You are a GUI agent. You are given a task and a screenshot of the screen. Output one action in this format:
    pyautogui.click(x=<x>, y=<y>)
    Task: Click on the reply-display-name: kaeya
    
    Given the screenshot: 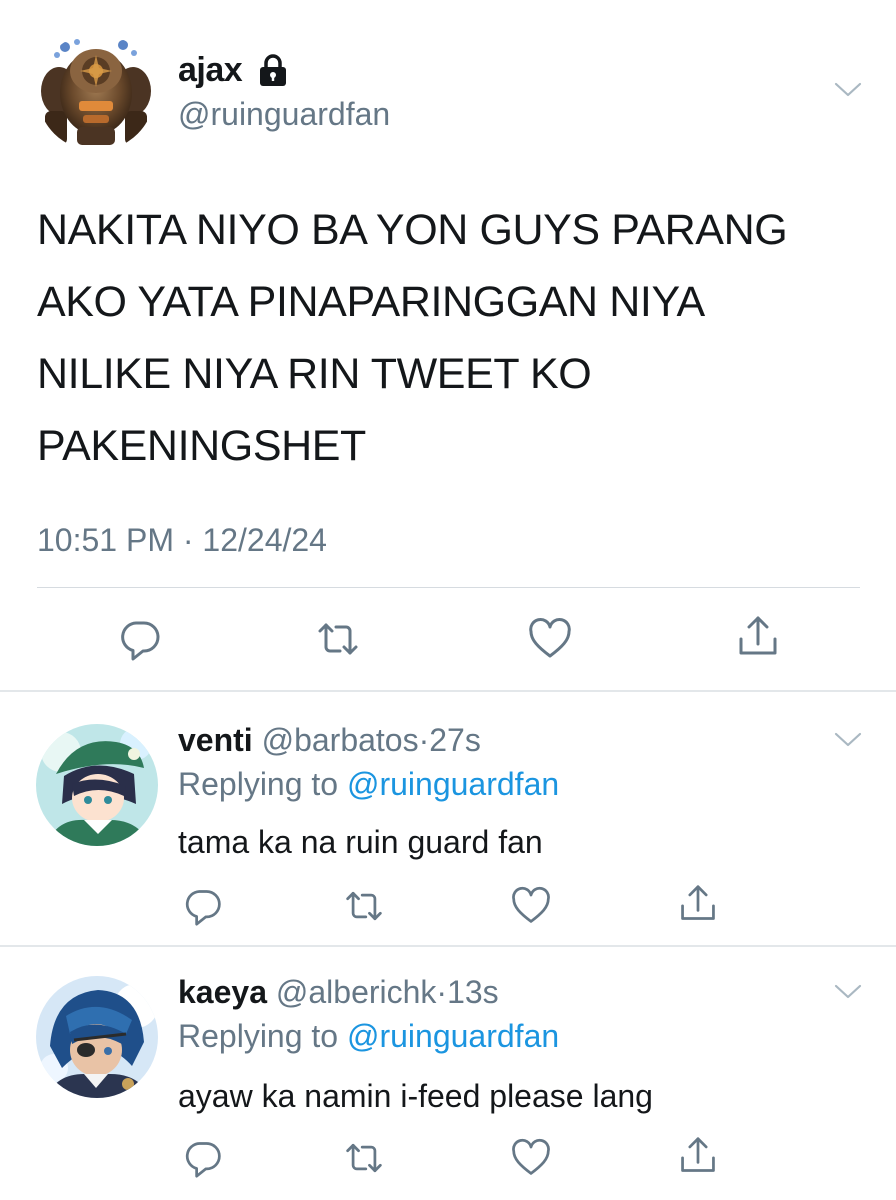 What is the action you would take?
    pyautogui.click(x=222, y=992)
    